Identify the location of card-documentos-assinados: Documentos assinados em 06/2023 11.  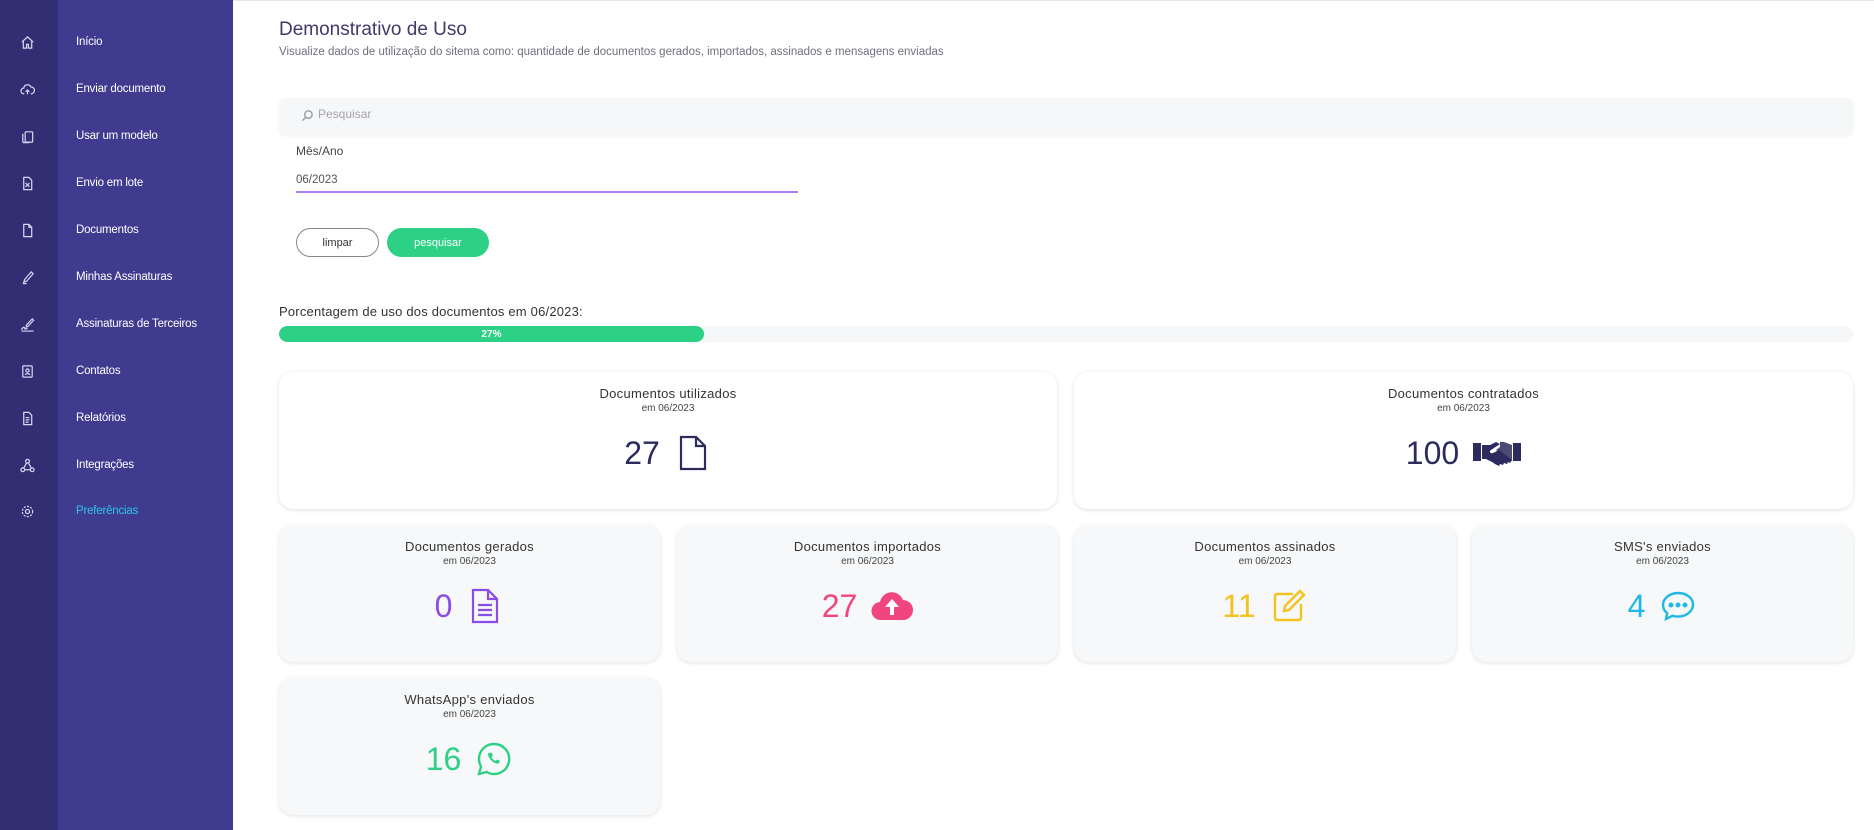
(1265, 593).